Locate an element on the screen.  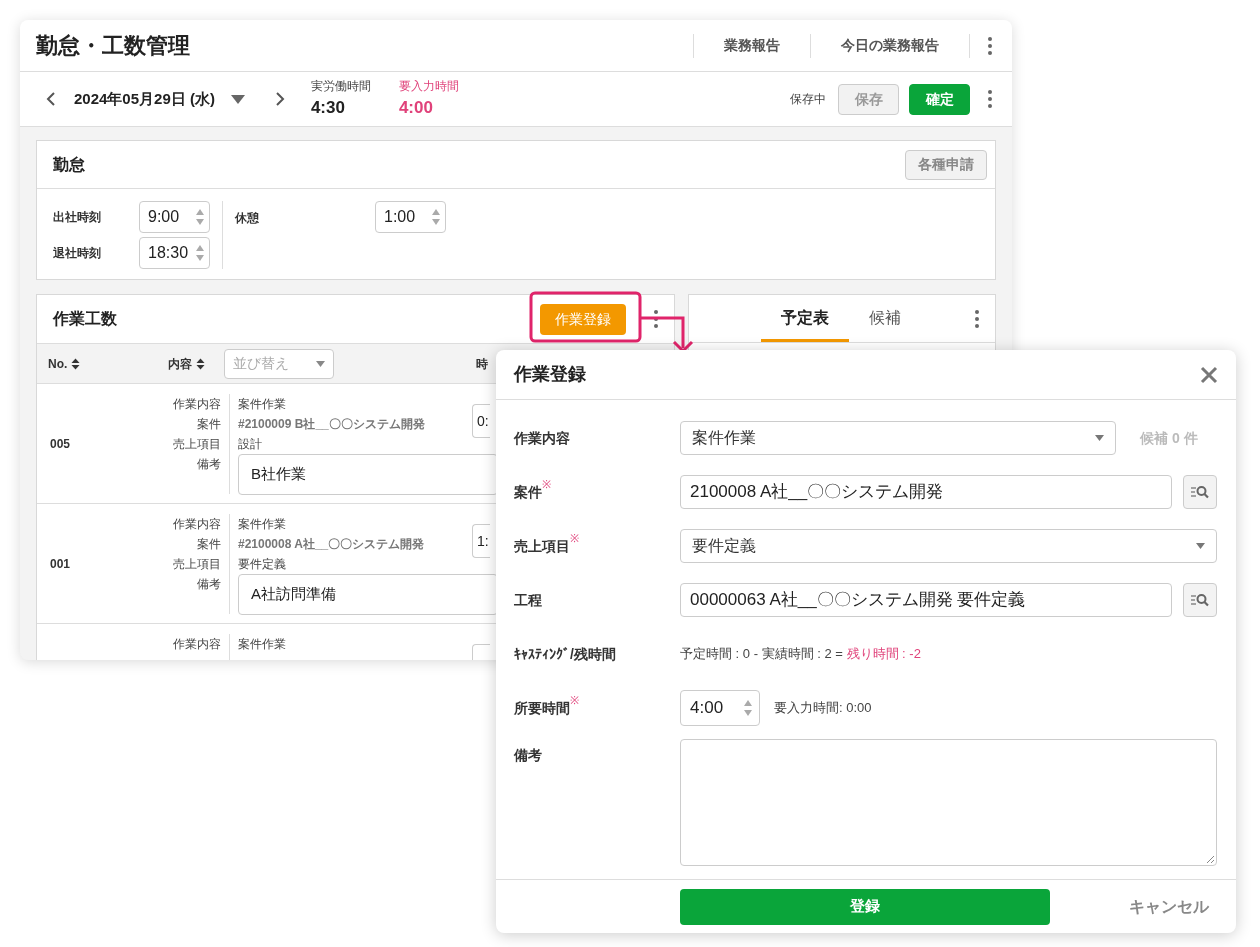
header-link: 業務報告 is located at coordinates (752, 45).